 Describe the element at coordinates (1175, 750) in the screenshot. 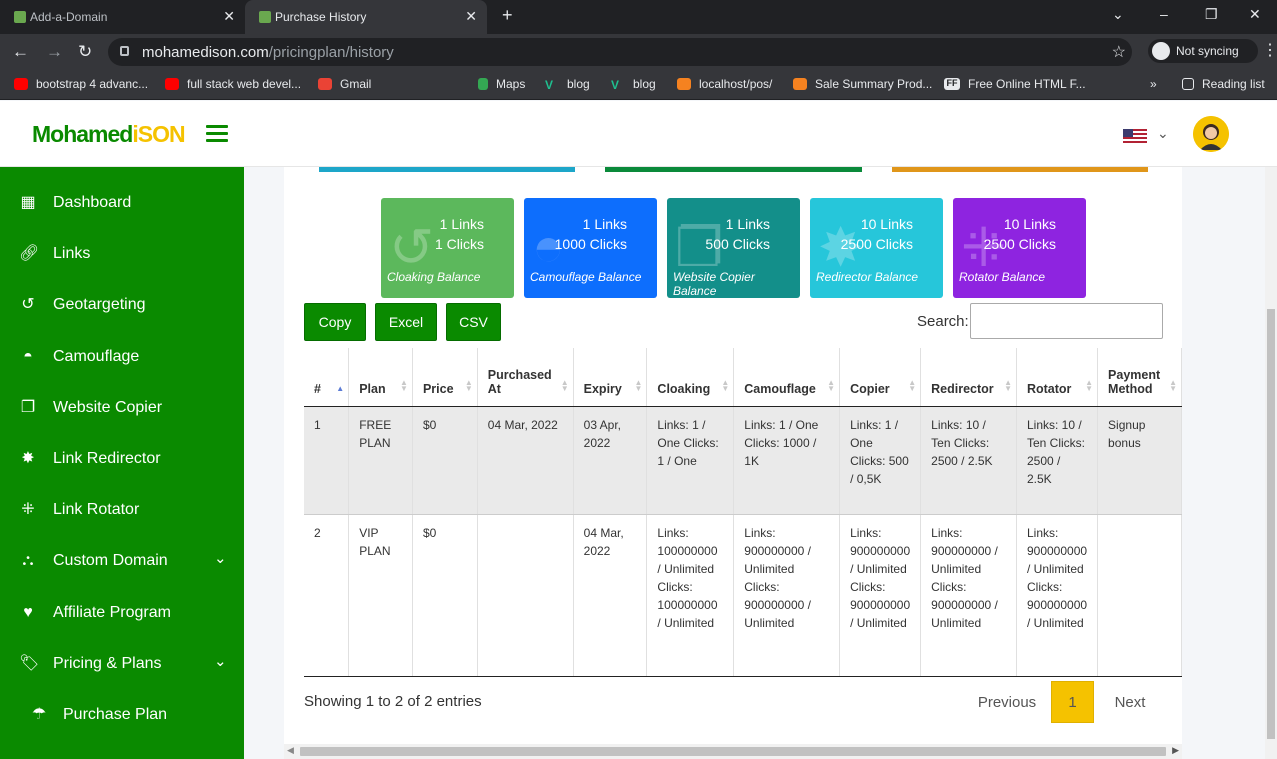

I see `scroll-right-icon: ▶` at that location.